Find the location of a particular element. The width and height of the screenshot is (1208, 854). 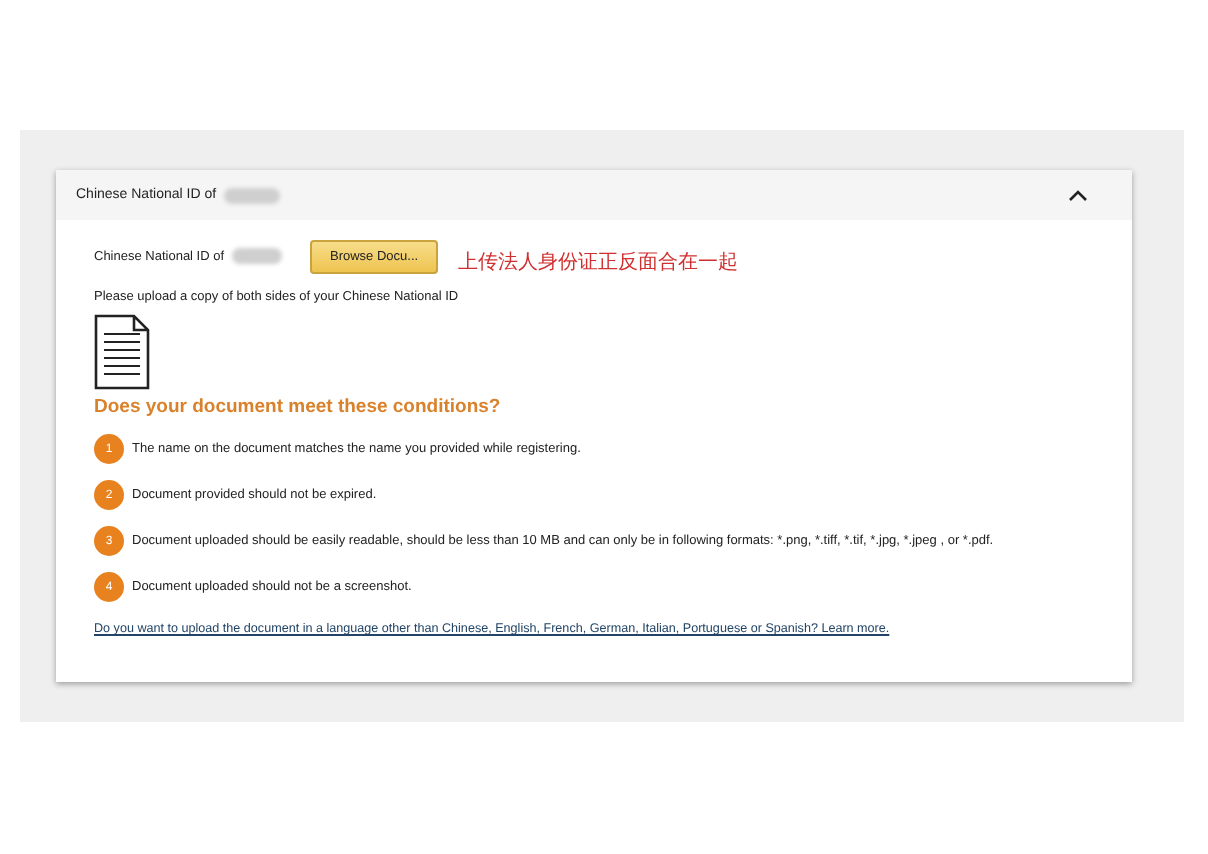

conditions-heading: Does your document meet these conditions? is located at coordinates (298, 407).